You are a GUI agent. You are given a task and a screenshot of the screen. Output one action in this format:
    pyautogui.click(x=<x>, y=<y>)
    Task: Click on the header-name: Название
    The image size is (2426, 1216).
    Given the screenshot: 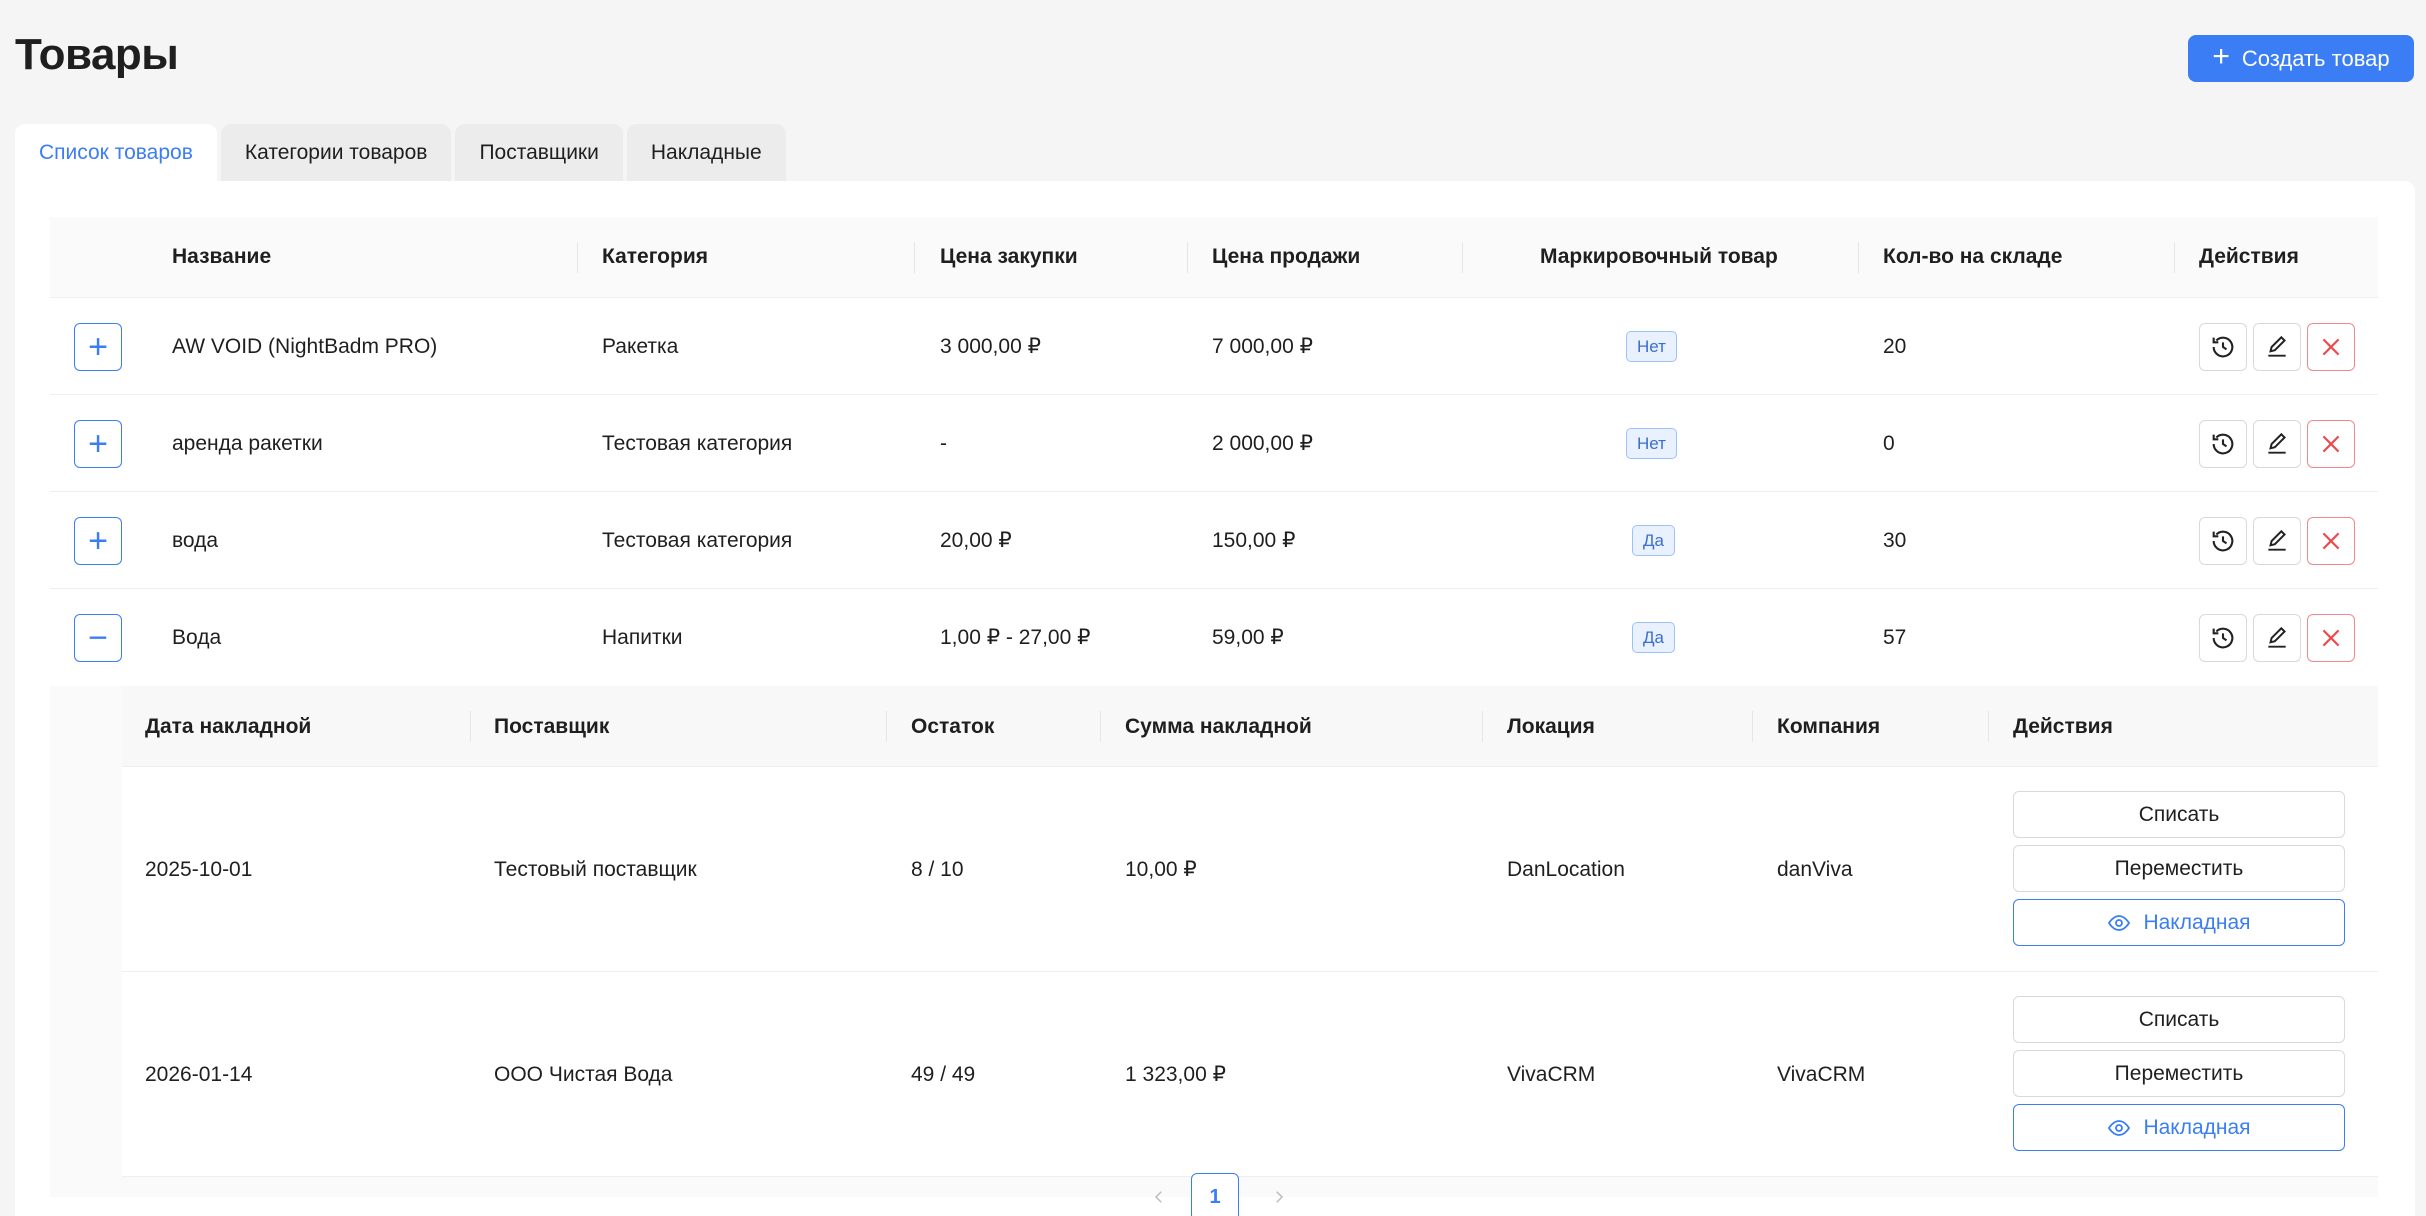 What is the action you would take?
    pyautogui.click(x=222, y=256)
    